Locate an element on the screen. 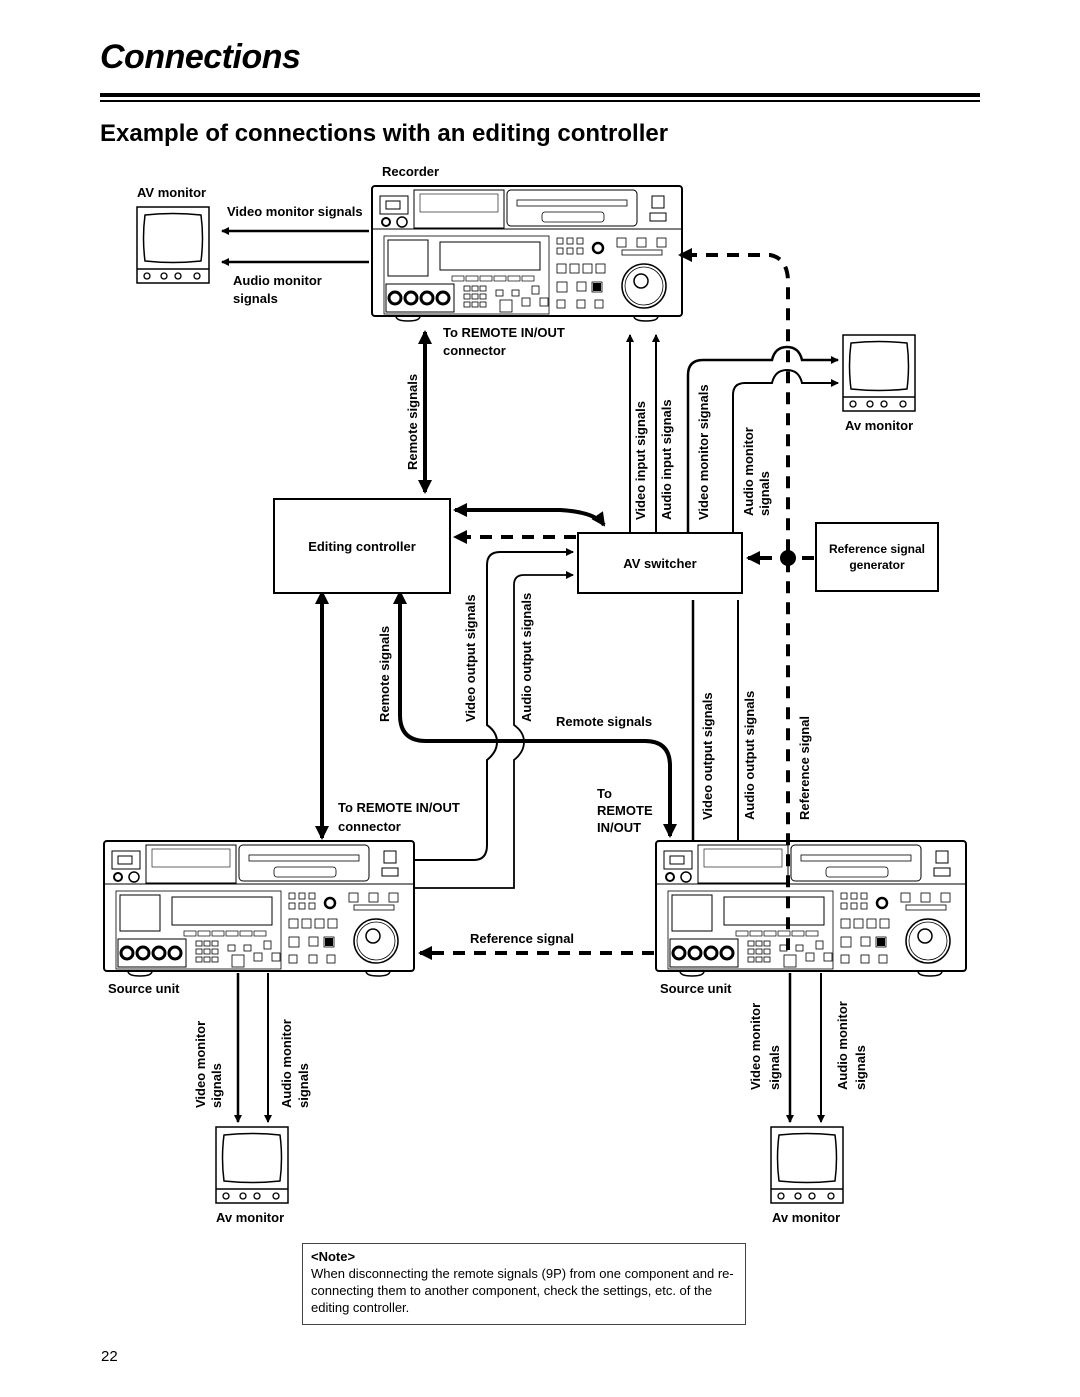 The height and width of the screenshot is (1397, 1080). src-left-video-monitor-label-2: signals is located at coordinates (216, 1085).